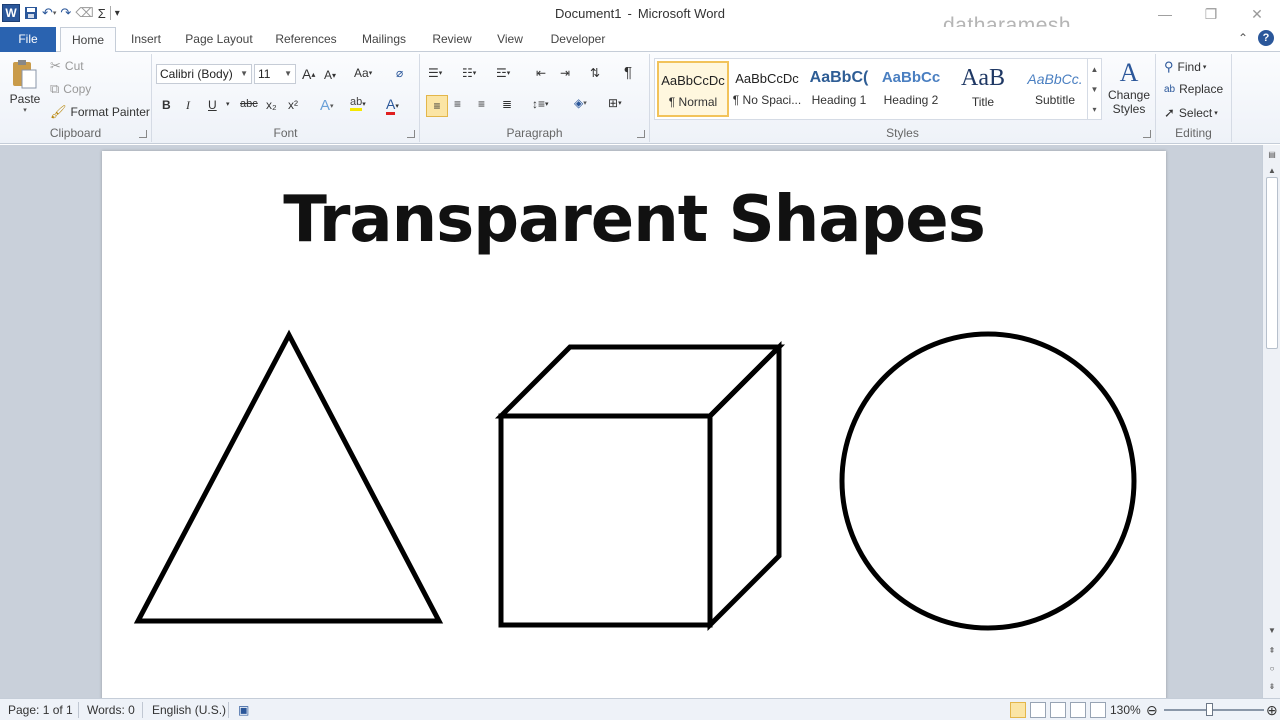 The height and width of the screenshot is (720, 1280). What do you see at coordinates (452, 39) in the screenshot?
I see `tab-review: Review` at bounding box center [452, 39].